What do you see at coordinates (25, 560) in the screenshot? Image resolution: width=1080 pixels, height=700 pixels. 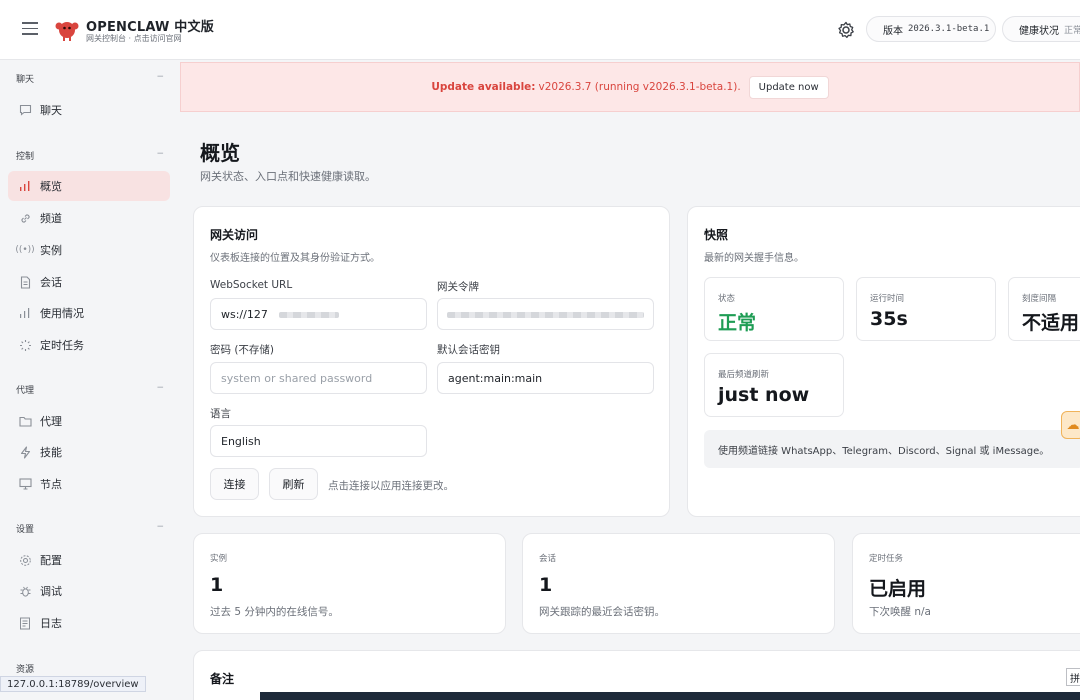 I see `gear-icon` at bounding box center [25, 560].